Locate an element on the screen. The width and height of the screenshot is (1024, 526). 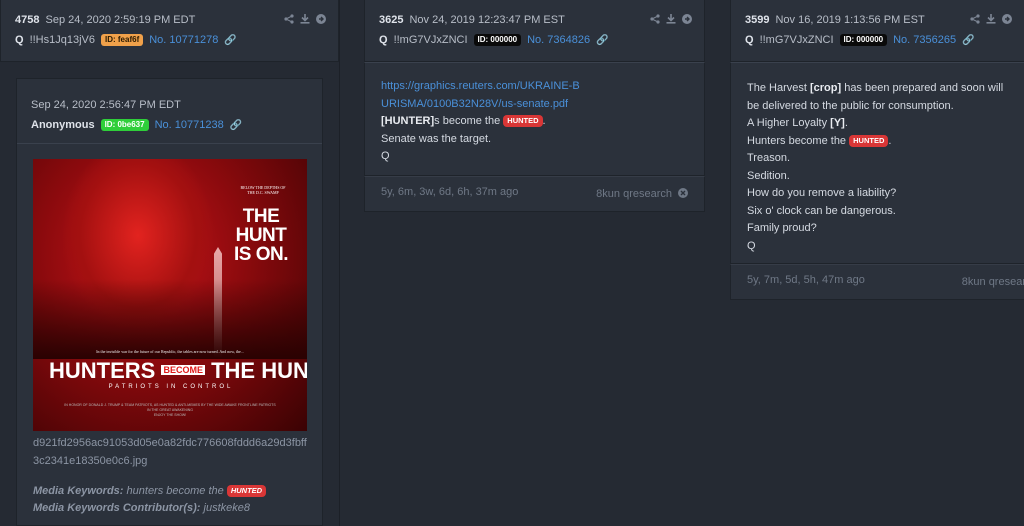
post-number-link: No. 7356265 is located at coordinates (924, 40).